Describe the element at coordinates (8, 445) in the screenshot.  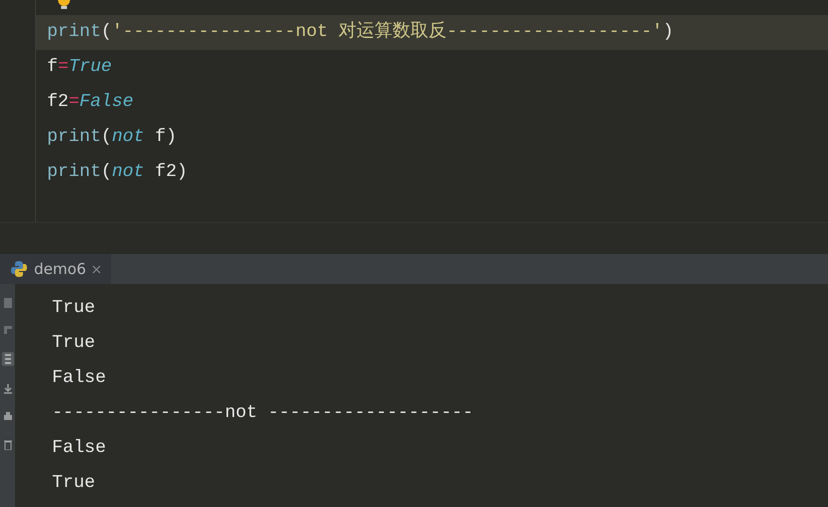
I see `trash-icon` at that location.